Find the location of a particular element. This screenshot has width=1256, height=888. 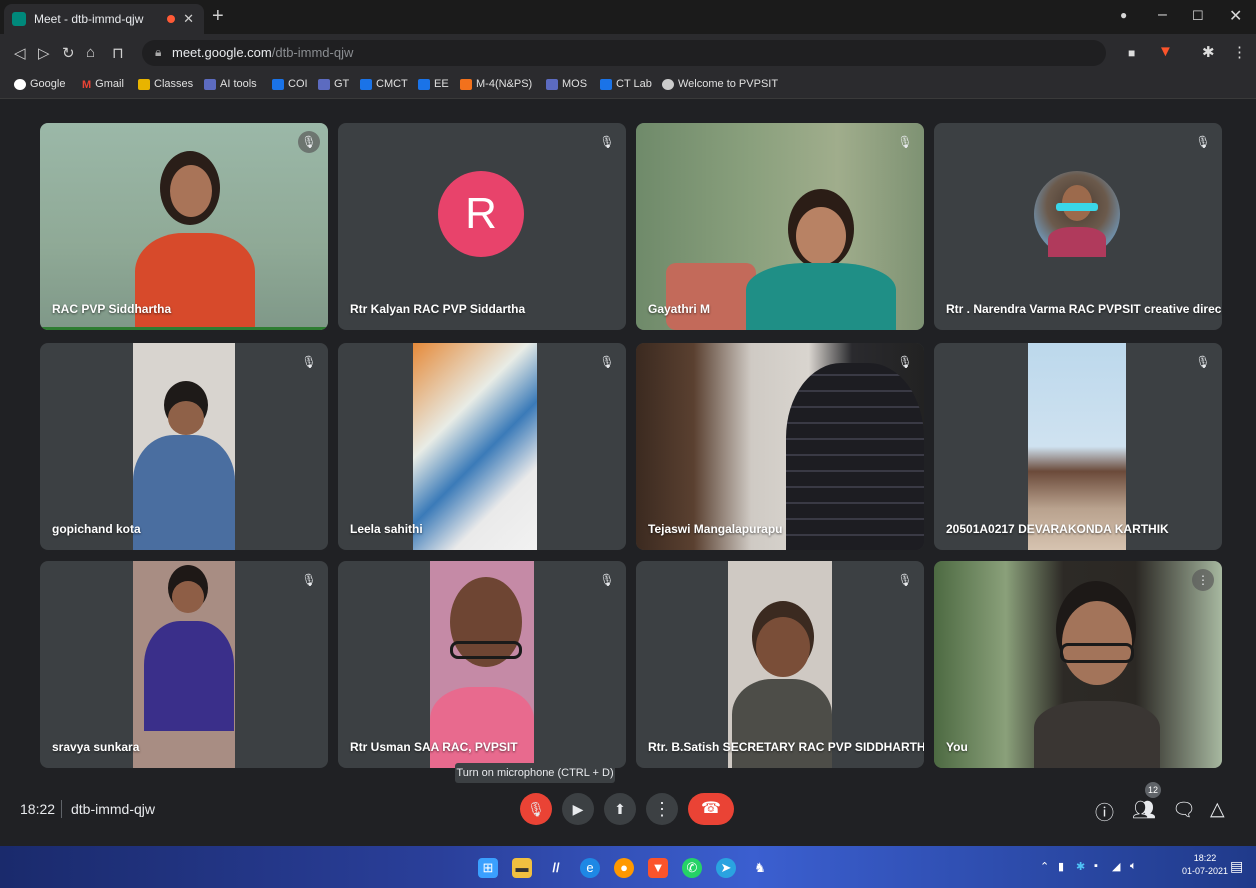

leave-call-button: ☎ is located at coordinates (711, 809).